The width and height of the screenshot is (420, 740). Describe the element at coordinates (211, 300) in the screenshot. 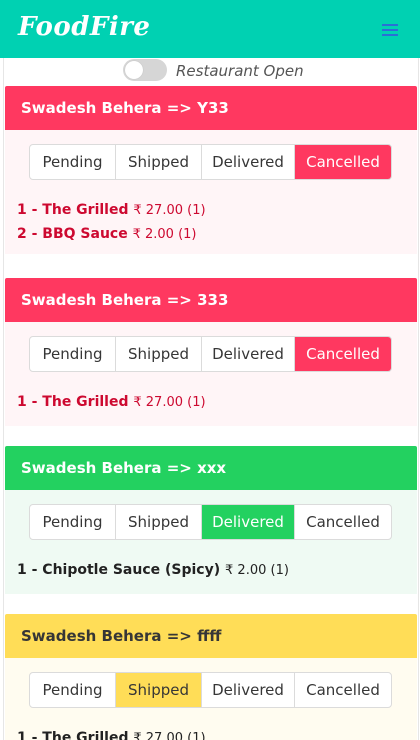

I see `order-title: Swadesh Behera => 333` at that location.